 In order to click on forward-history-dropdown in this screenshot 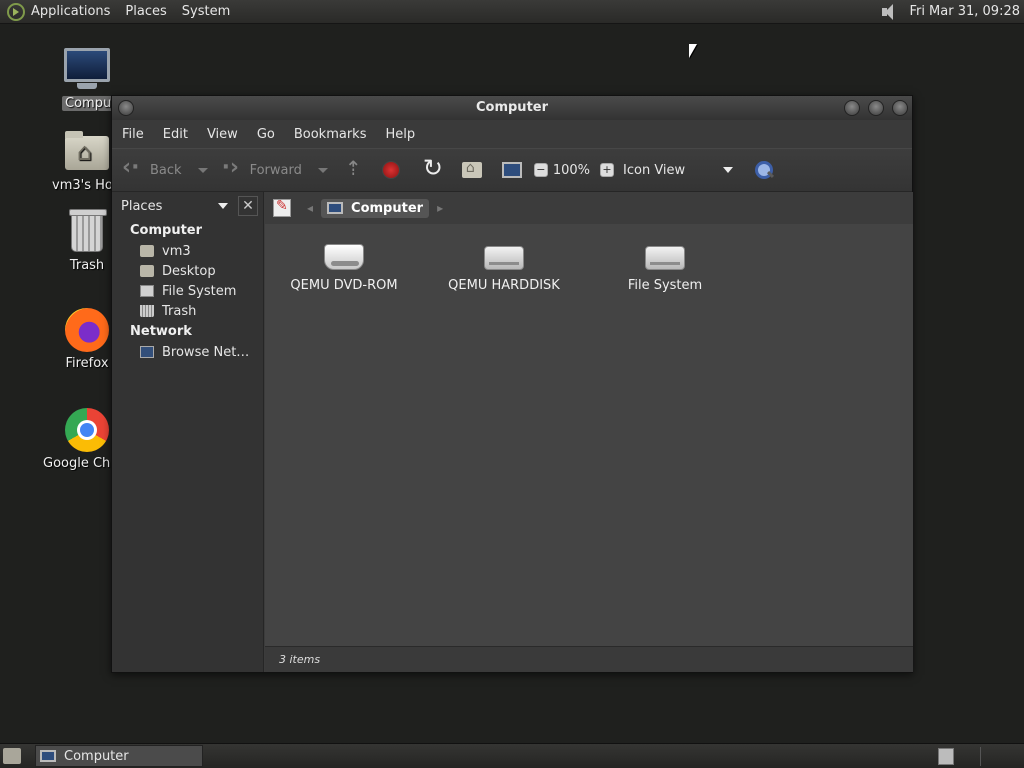, I will do `click(322, 170)`.